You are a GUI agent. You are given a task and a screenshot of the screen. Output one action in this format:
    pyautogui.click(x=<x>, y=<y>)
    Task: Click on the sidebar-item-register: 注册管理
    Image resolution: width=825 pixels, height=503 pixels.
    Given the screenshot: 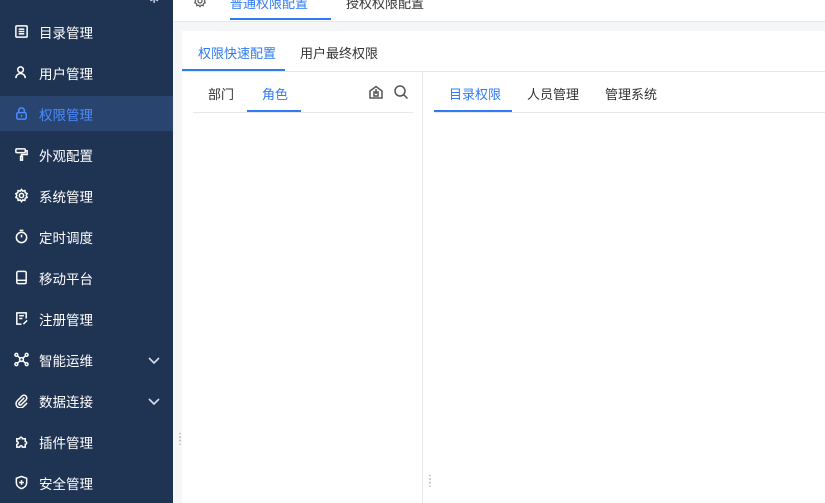 What is the action you would take?
    pyautogui.click(x=86, y=318)
    